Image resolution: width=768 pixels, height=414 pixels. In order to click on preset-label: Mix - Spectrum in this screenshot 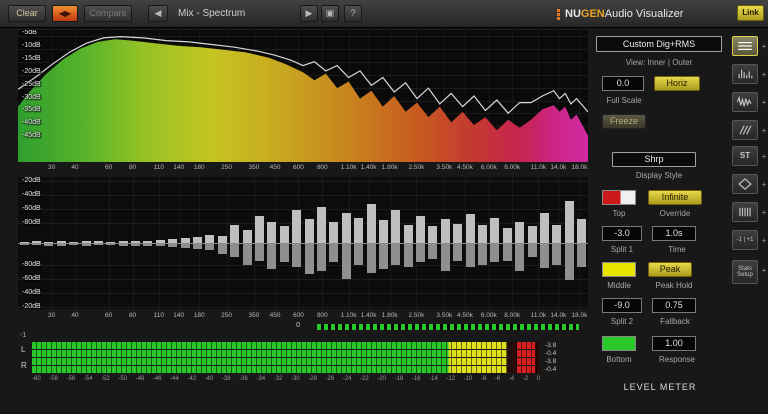, I will do `click(211, 13)`.